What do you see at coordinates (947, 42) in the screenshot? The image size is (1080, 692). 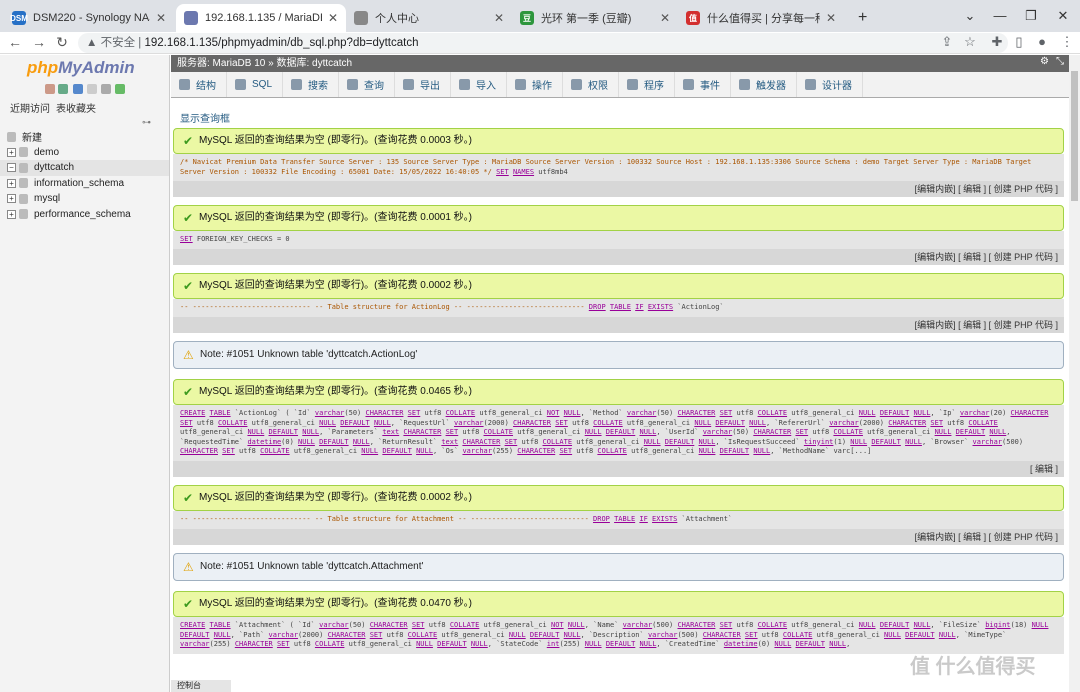 I see `share-icon: ⇪` at bounding box center [947, 42].